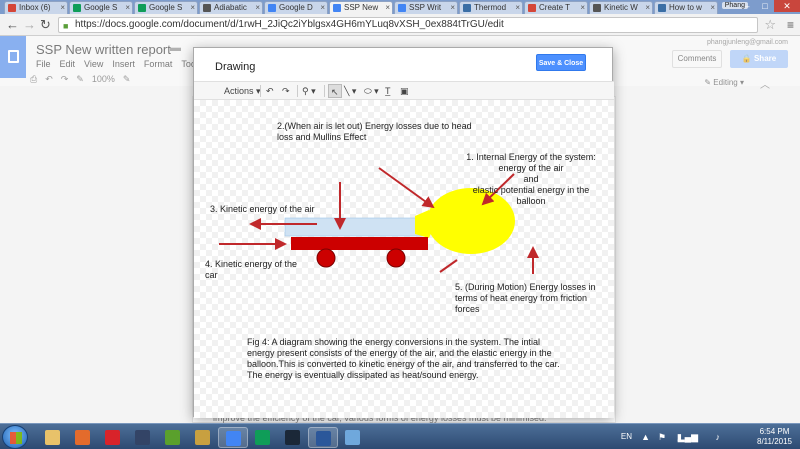 The height and width of the screenshot is (449, 800). Describe the element at coordinates (747, 6) in the screenshot. I see `minimize-icon: –` at that location.